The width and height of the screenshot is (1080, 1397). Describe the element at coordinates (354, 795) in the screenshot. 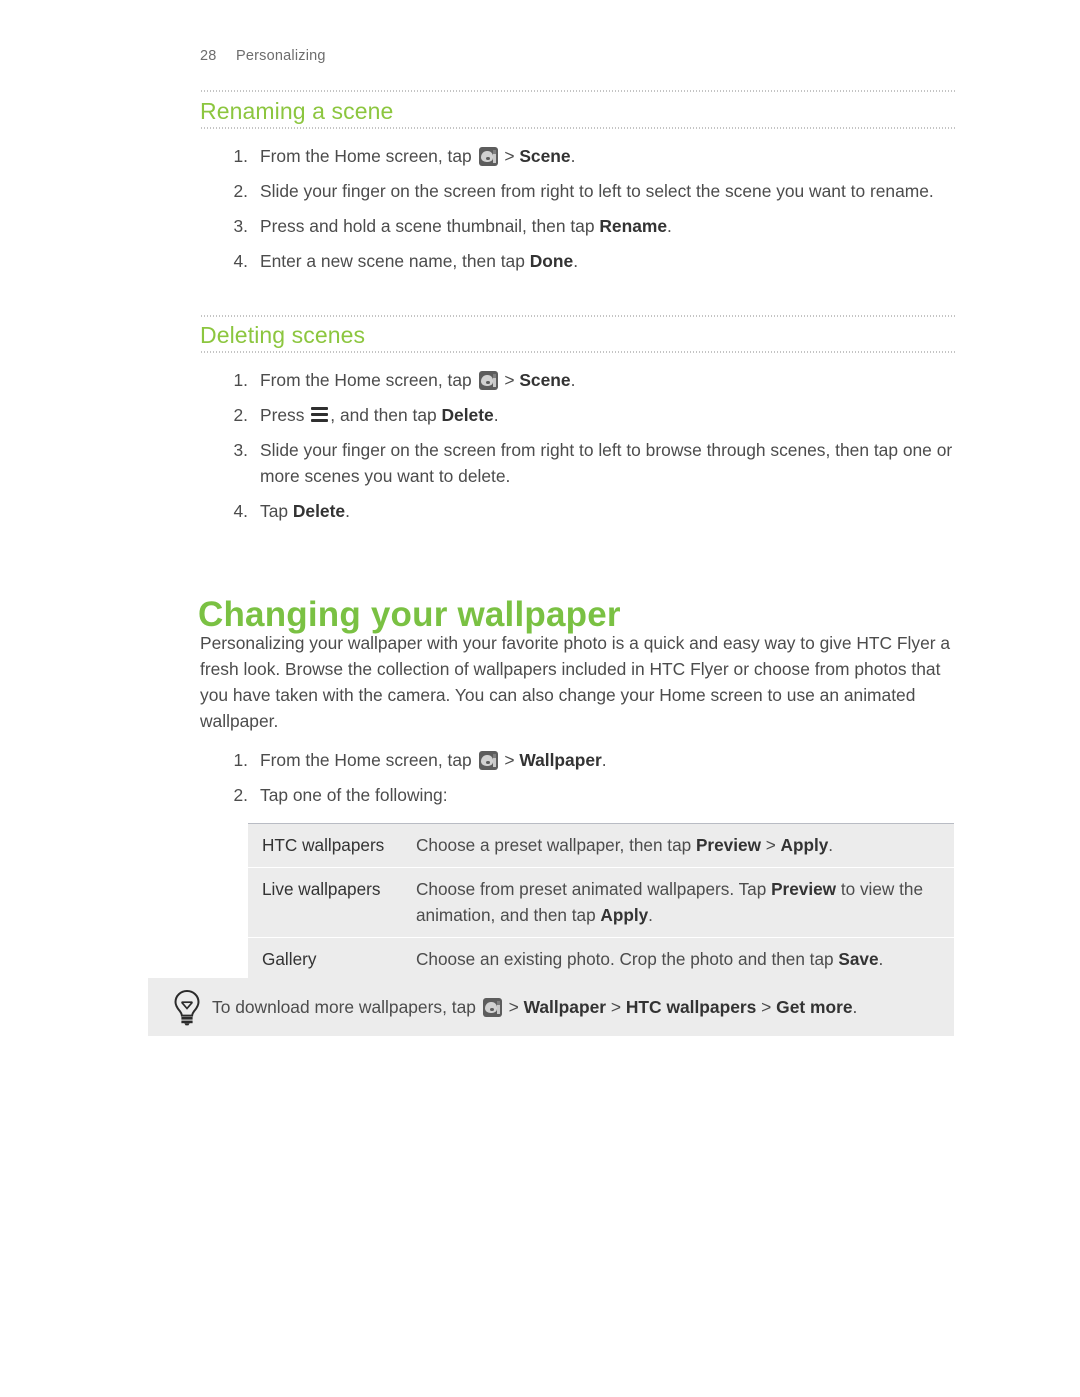

I see `list-item-text: Tap one of the following:` at that location.